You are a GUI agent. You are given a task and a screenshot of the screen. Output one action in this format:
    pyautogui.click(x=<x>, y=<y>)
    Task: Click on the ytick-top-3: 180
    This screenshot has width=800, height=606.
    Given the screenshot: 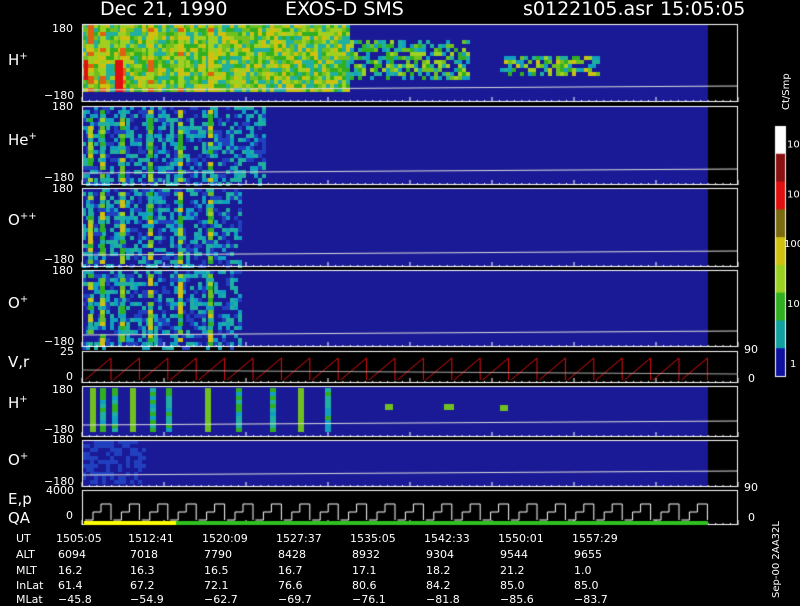 What is the action you would take?
    pyautogui.click(x=62, y=270)
    